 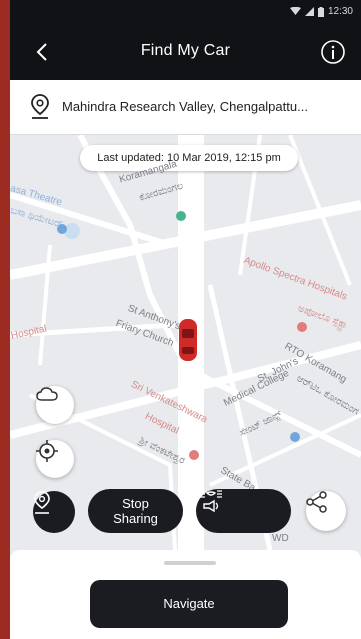 I want to click on location-pin-icon, so click(x=40, y=107).